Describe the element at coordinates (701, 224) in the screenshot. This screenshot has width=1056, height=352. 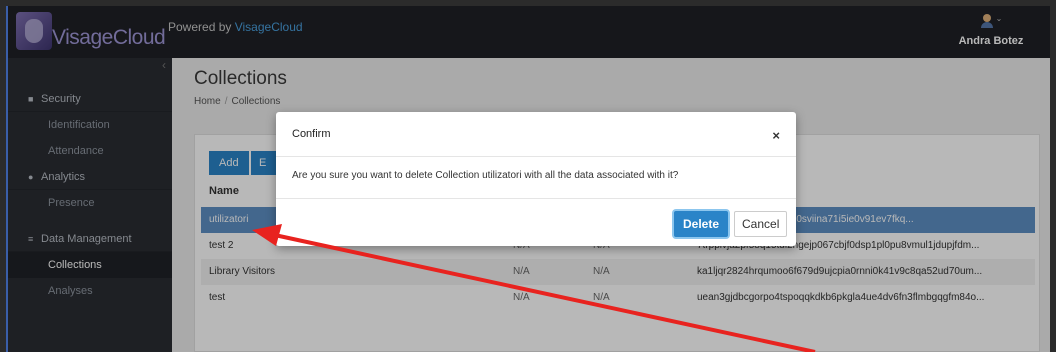
I see `delete-button: Delete` at that location.